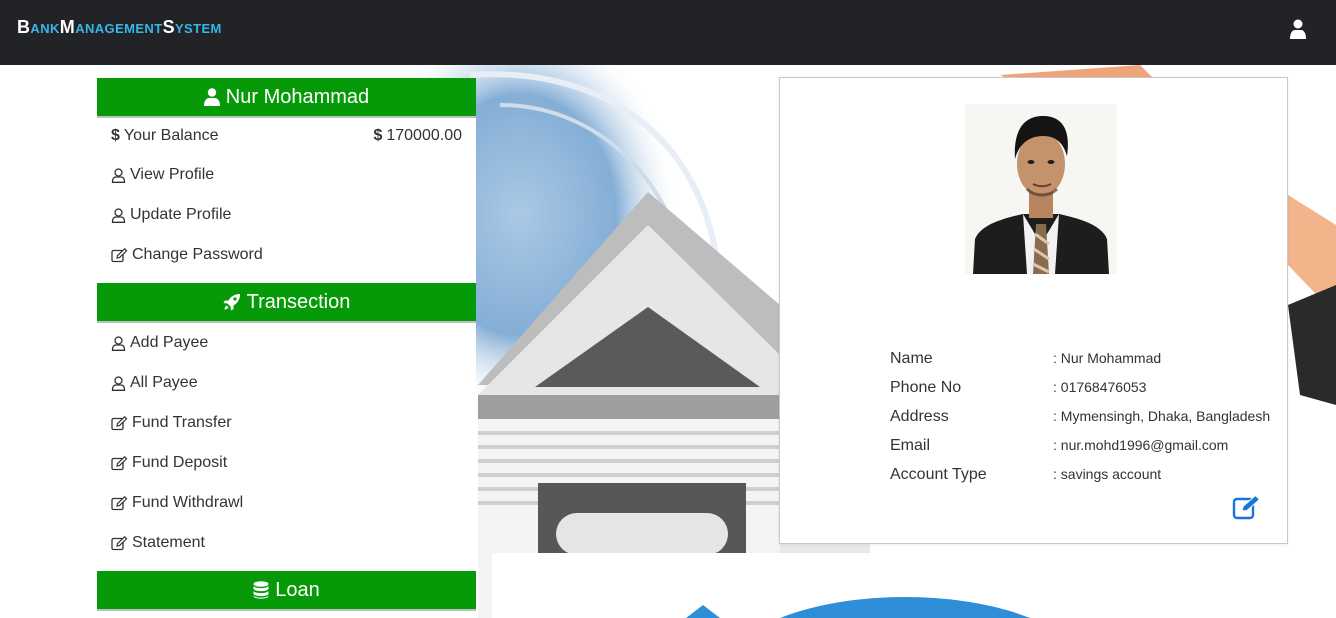 This screenshot has height=618, width=1336. I want to click on info-value: : savings account, so click(1107, 474).